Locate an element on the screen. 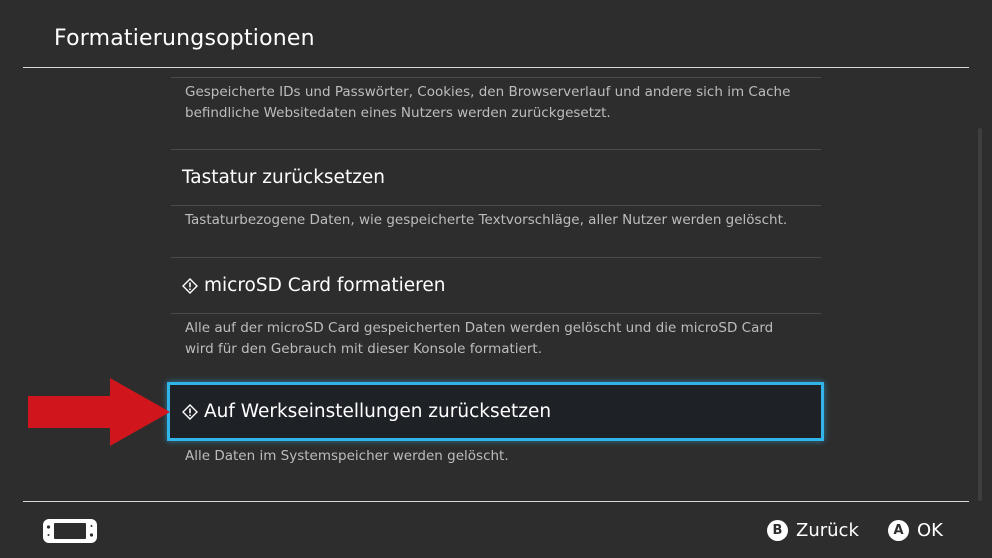 The image size is (992, 558). annotation-arrow-icon is located at coordinates (99, 412).